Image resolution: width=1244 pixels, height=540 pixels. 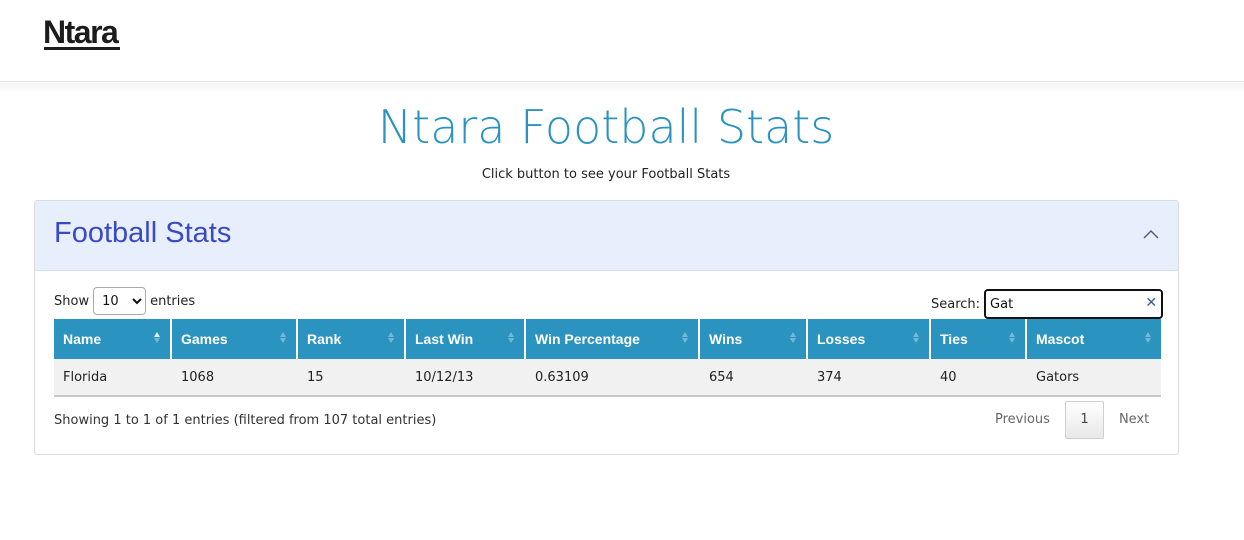 I want to click on entries-length-control: Show 10 entries, so click(x=124, y=301).